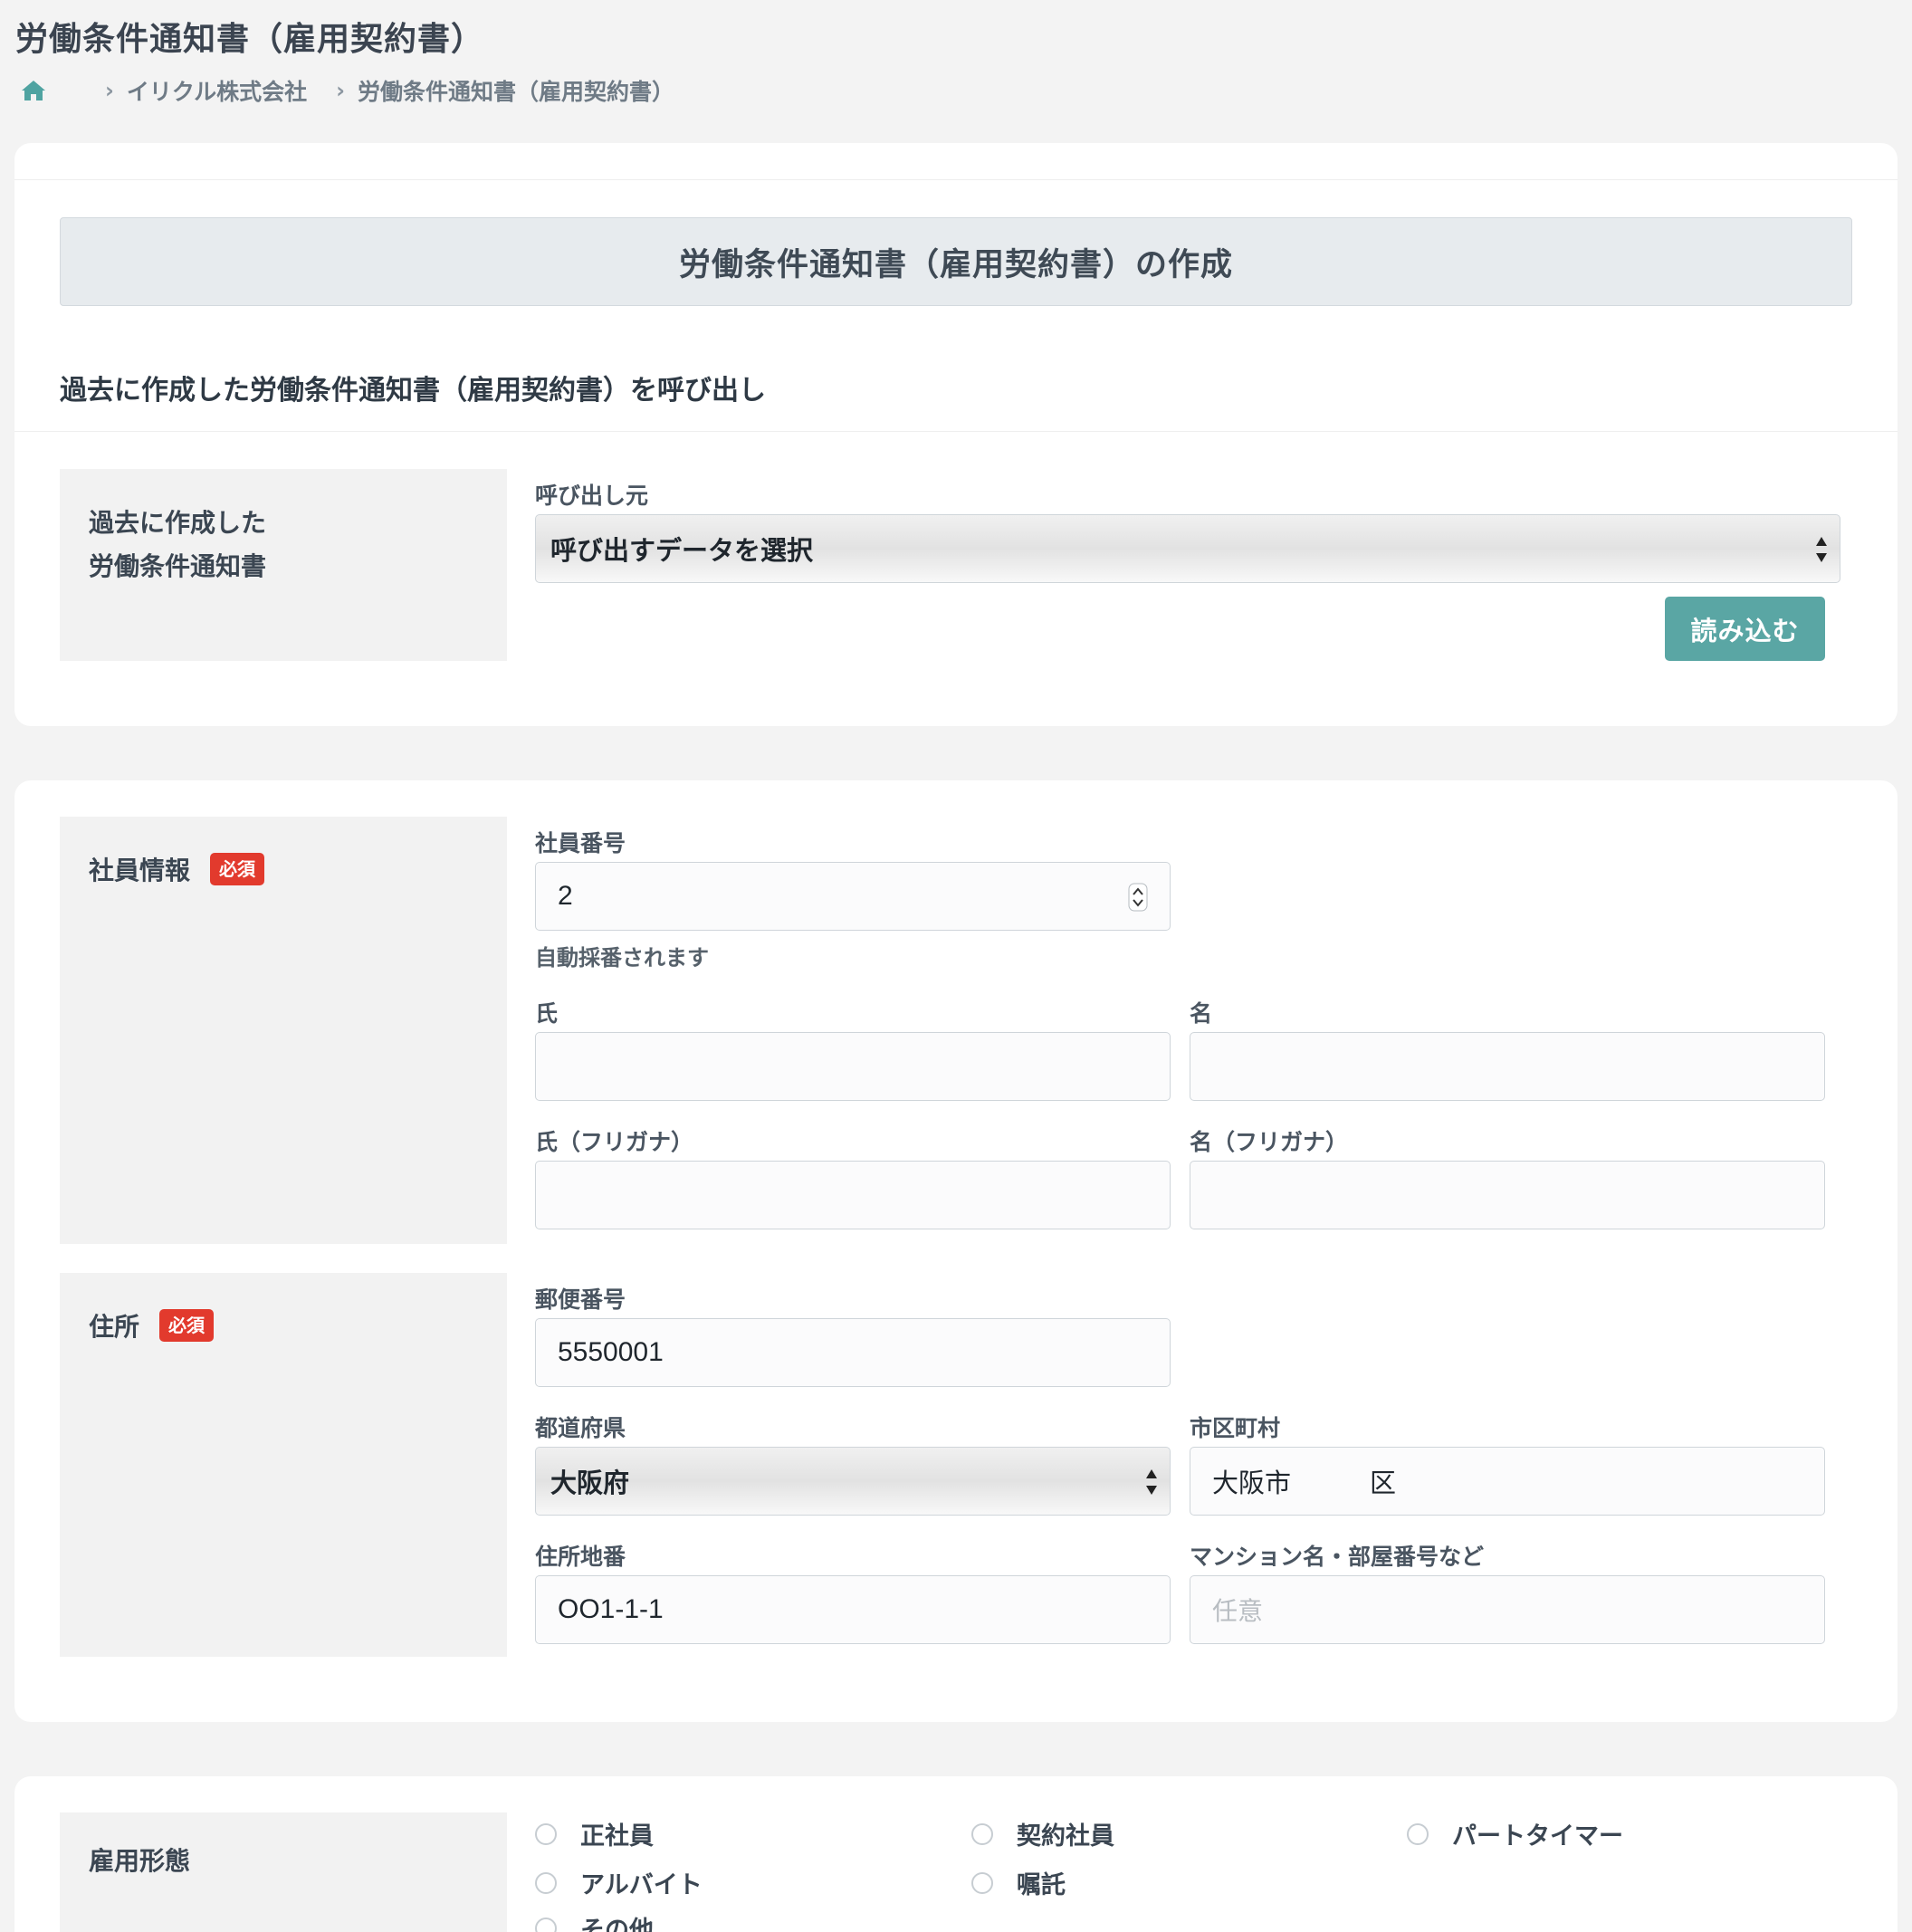  I want to click on source-select: 呼び出すデータを選択, so click(1187, 548).